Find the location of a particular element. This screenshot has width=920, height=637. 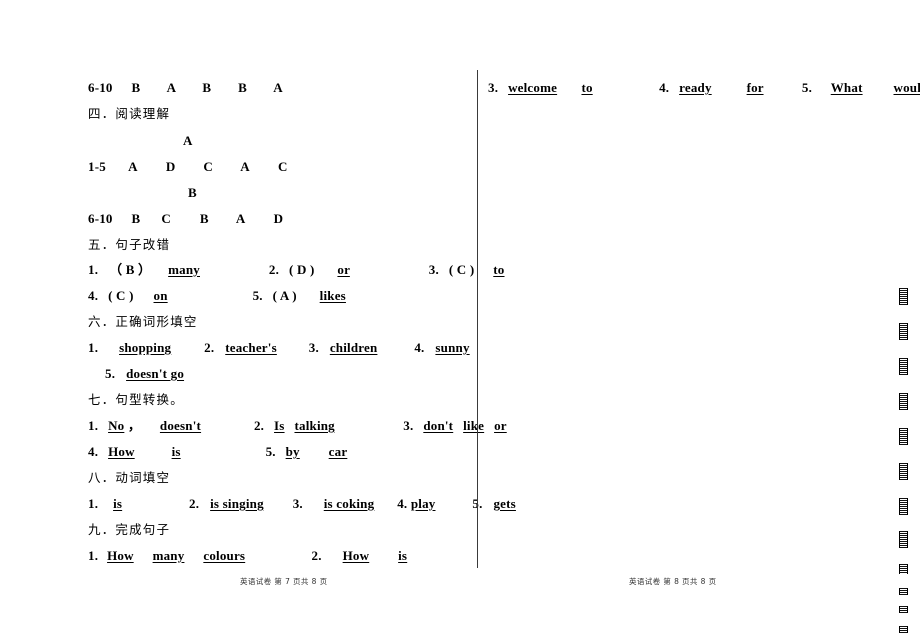

item-choice: （ B ） is located at coordinates (130, 269).